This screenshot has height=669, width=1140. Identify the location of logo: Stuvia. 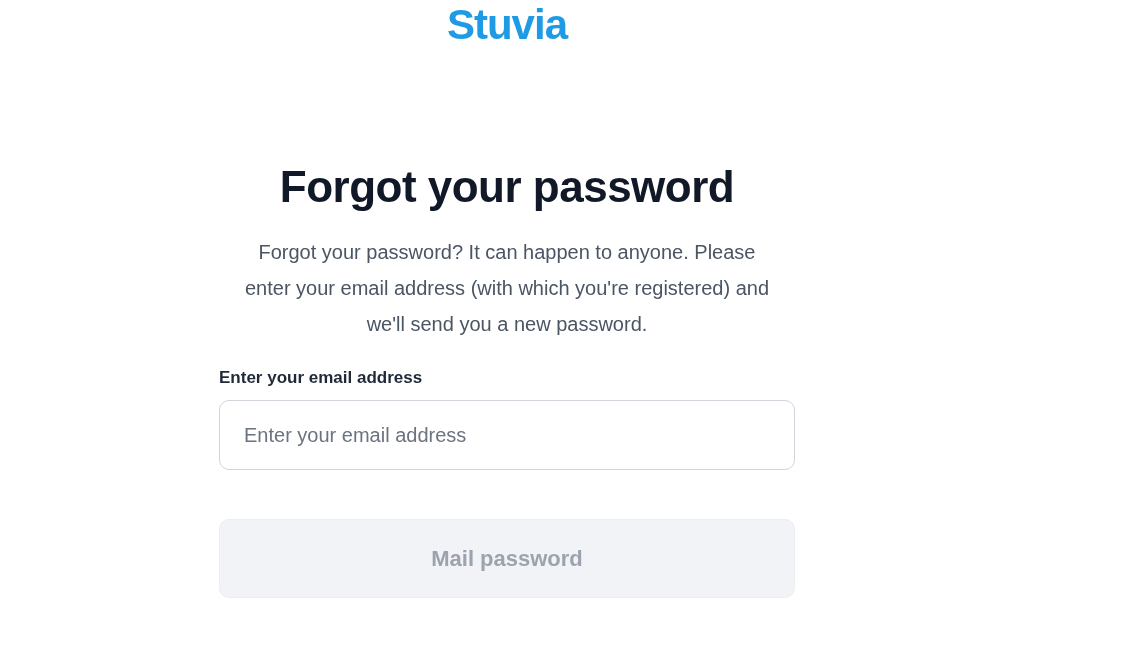
(506, 25).